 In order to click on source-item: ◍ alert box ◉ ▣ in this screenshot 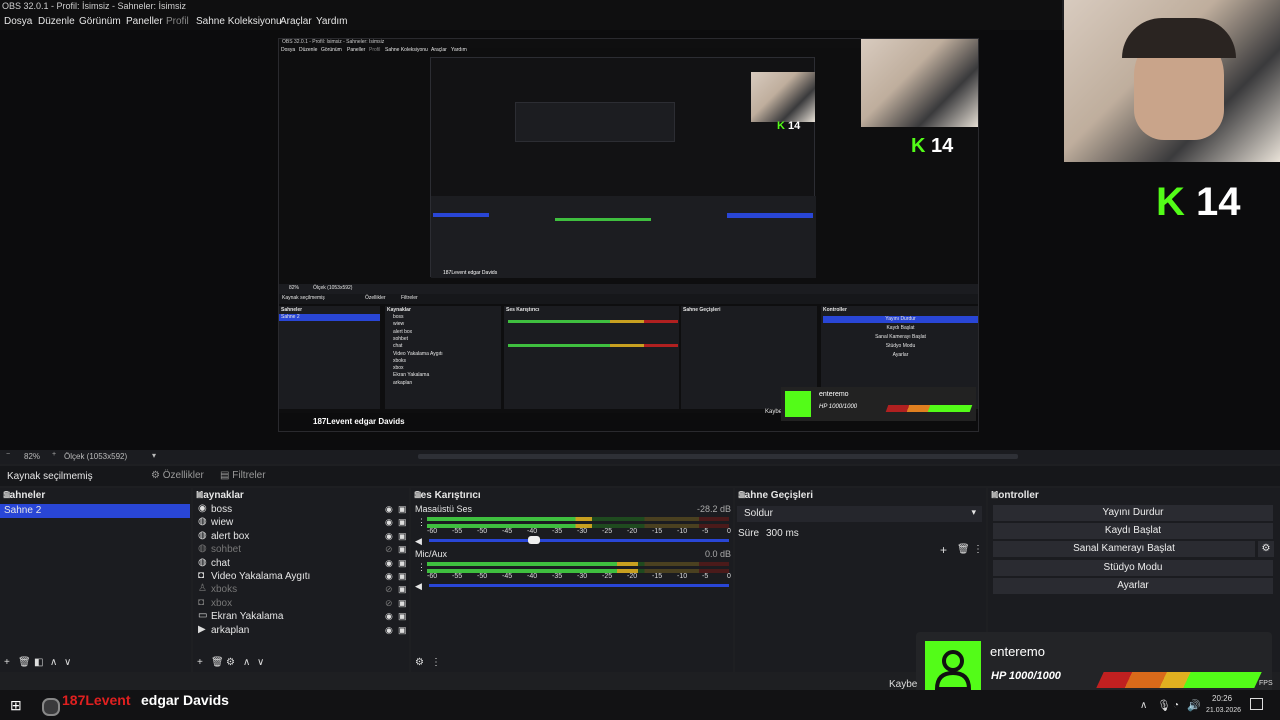, I will do `click(301, 536)`.